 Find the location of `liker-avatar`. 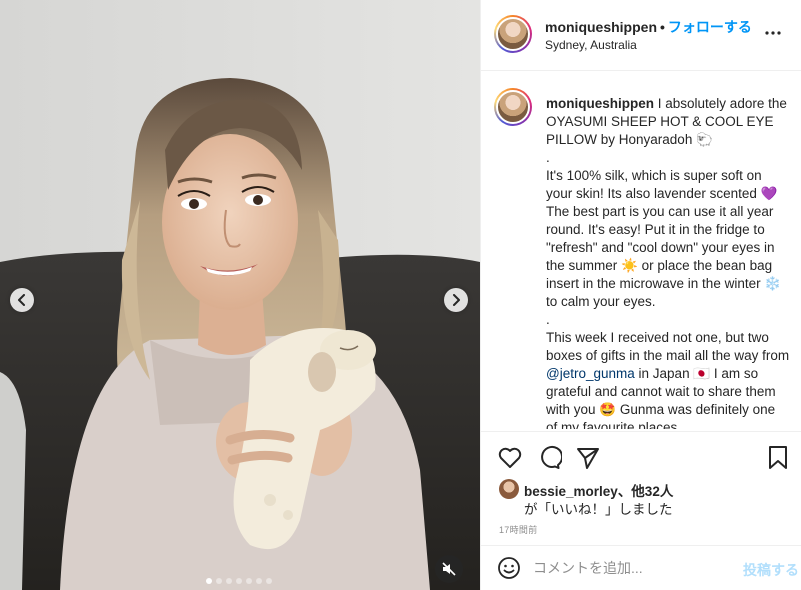

liker-avatar is located at coordinates (509, 489).